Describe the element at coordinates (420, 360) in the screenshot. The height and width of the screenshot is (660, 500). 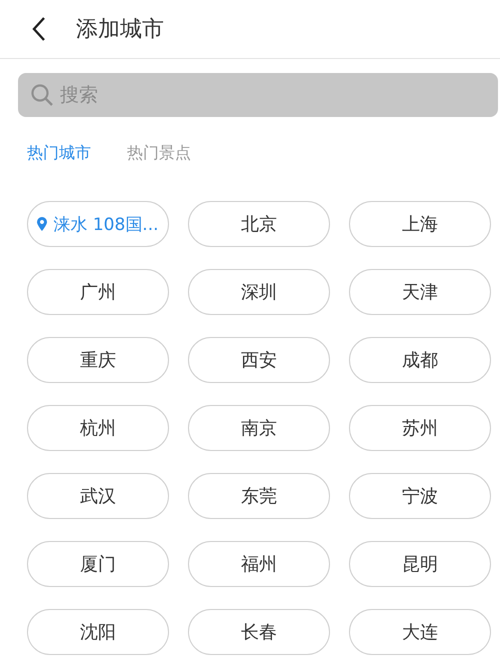
I see `city-chip: 成都` at that location.